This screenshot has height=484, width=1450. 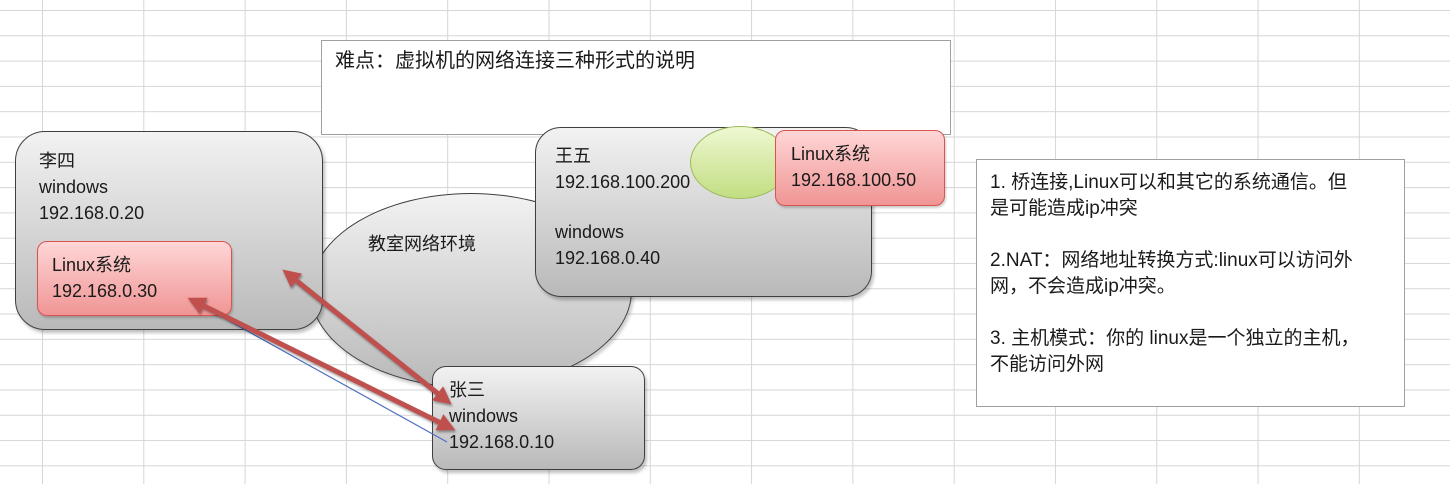 What do you see at coordinates (367, 337) in the screenshot?
I see `double-arrow-host-lisi-zhangsan` at bounding box center [367, 337].